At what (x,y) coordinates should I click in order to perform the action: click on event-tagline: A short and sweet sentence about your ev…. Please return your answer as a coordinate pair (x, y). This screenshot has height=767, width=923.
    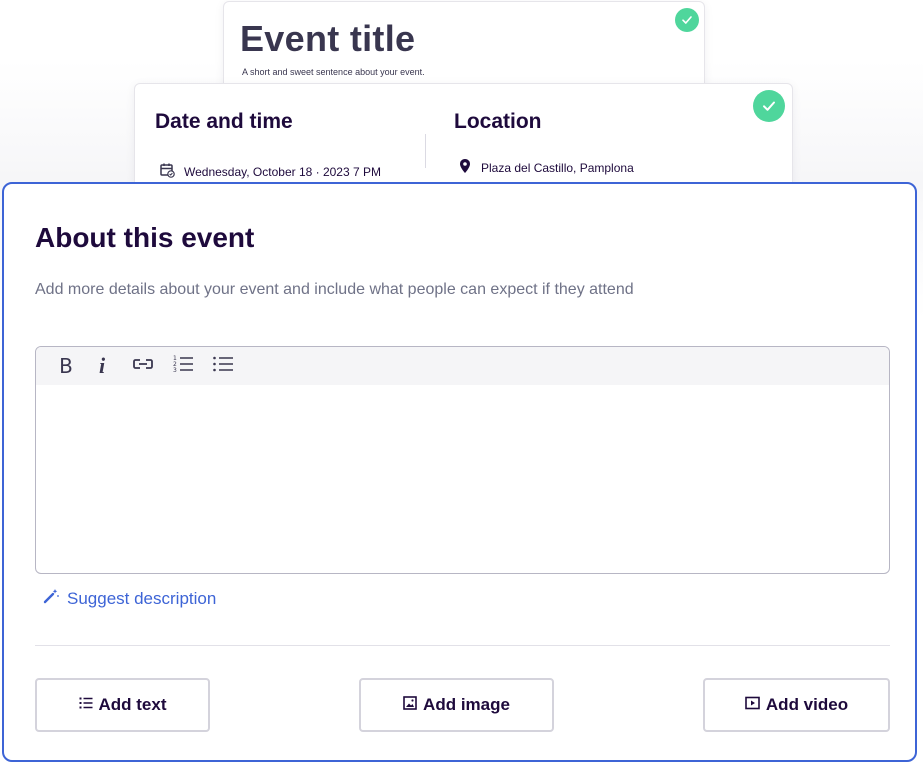
    Looking at the image, I should click on (333, 72).